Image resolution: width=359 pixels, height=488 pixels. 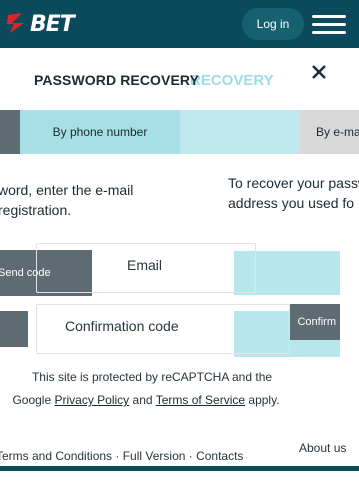 I want to click on logo-text: BET, so click(x=52, y=24).